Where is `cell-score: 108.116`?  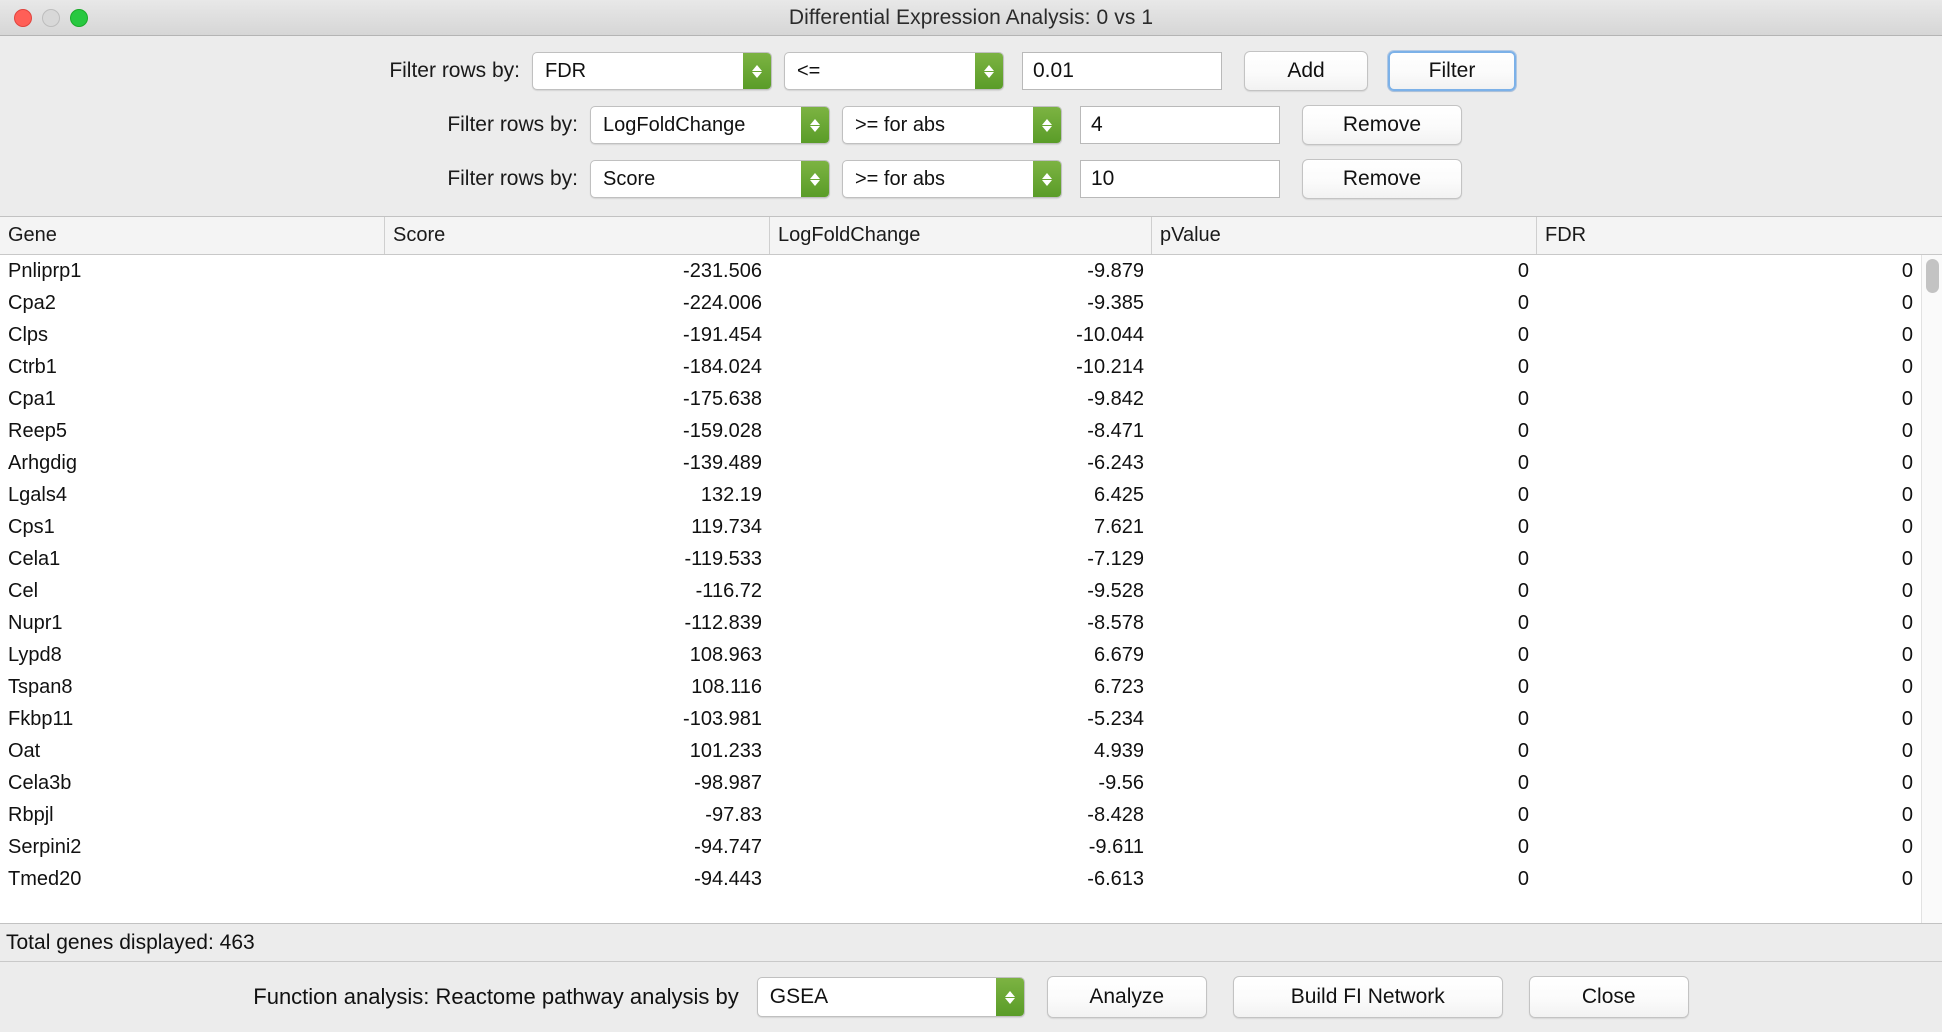
cell-score: 108.116 is located at coordinates (726, 686).